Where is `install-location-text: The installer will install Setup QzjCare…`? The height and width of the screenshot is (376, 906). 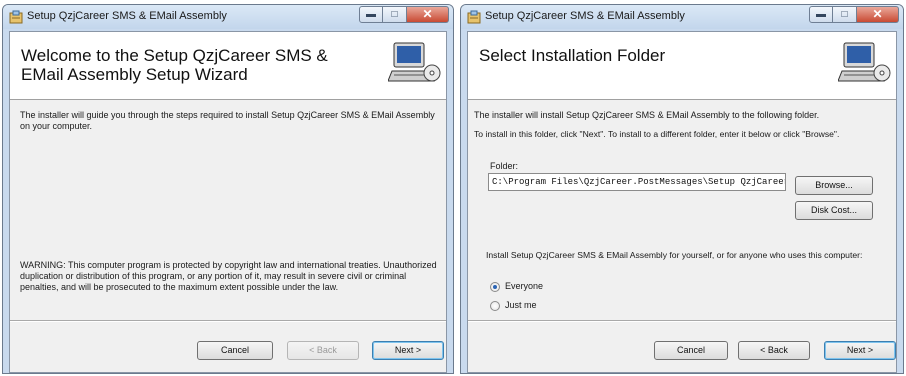 install-location-text: The installer will install Setup QzjCare… is located at coordinates (647, 115).